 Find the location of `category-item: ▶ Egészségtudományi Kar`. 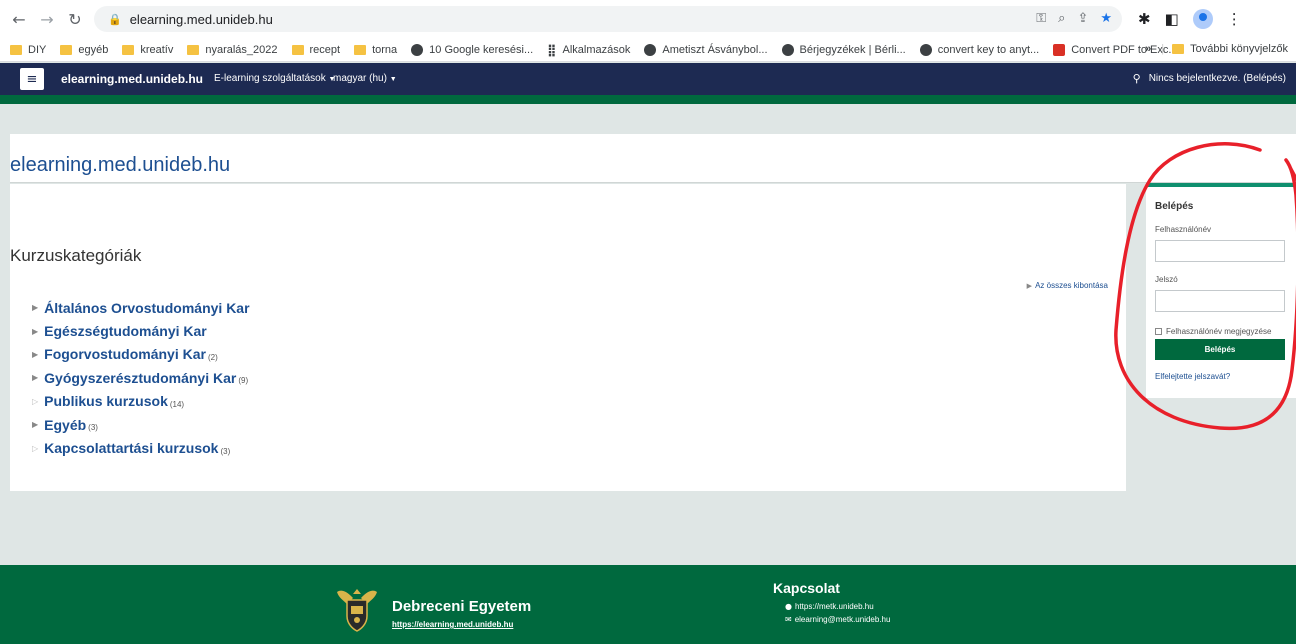

category-item: ▶ Egészségtudományi Kar is located at coordinates (142, 330).